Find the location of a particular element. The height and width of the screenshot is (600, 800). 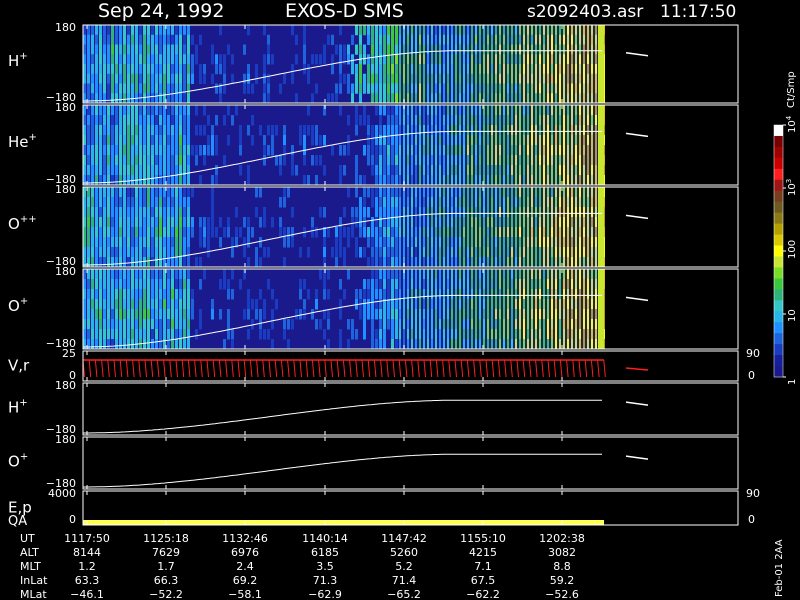

panel-label: O++ is located at coordinates (22, 223).